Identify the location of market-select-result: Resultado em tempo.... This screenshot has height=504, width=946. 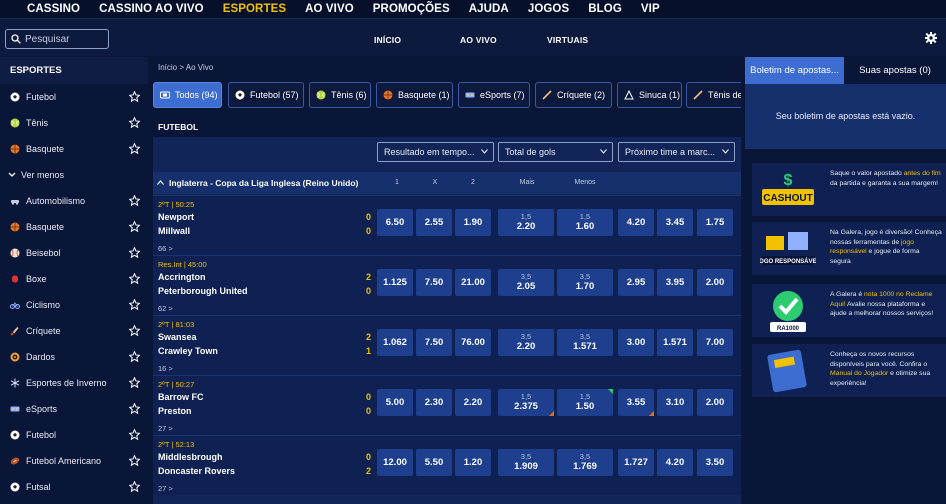
(435, 152).